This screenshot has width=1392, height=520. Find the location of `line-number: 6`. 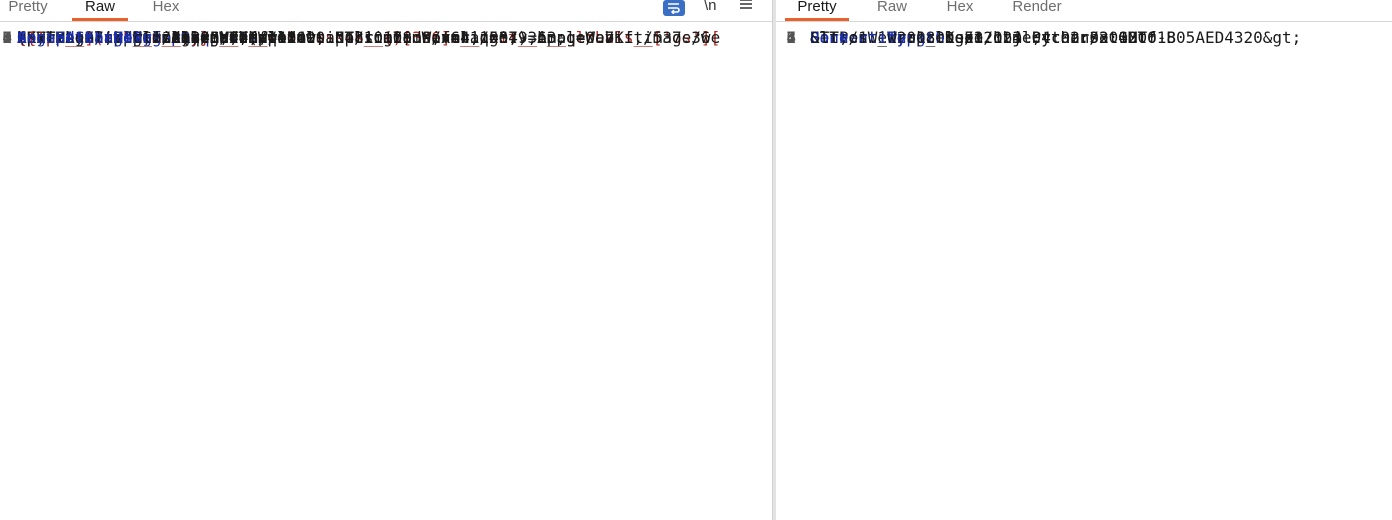

line-number: 6 is located at coordinates (7, 37).